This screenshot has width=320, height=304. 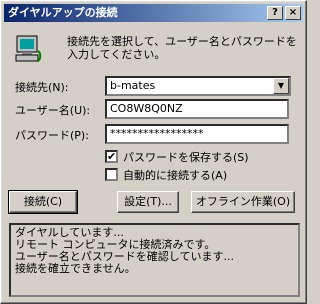 I want to click on connection-value: b-mates, so click(x=133, y=85).